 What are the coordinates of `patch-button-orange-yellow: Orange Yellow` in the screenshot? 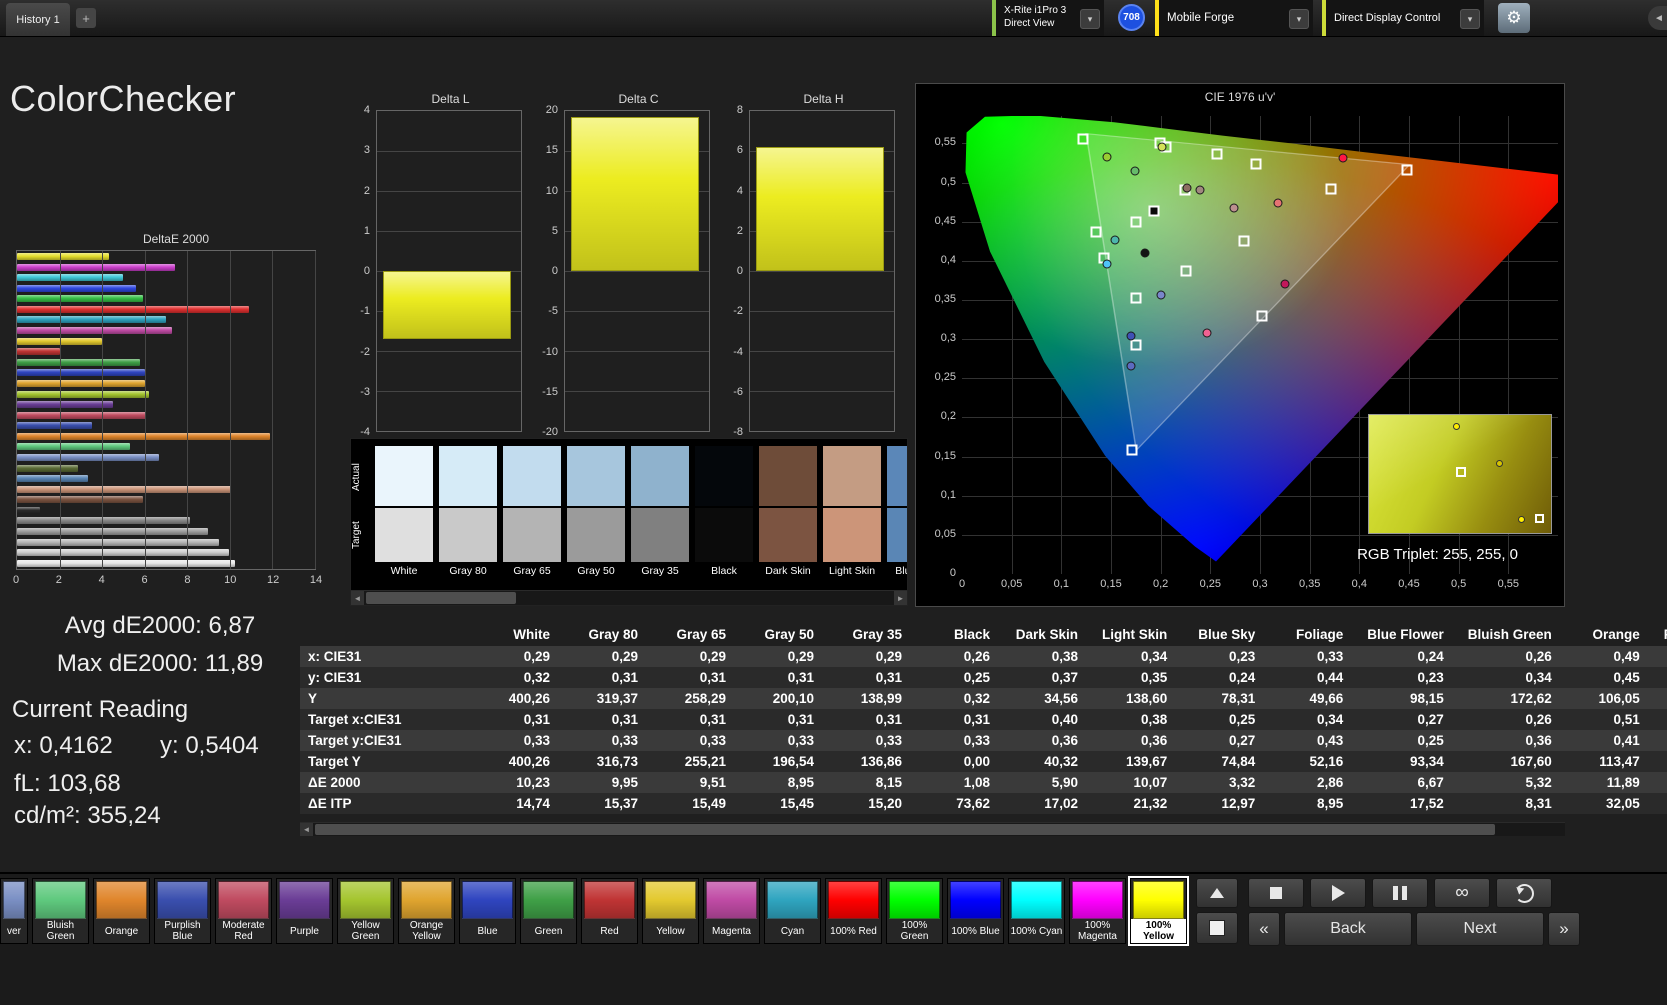 It's located at (426, 911).